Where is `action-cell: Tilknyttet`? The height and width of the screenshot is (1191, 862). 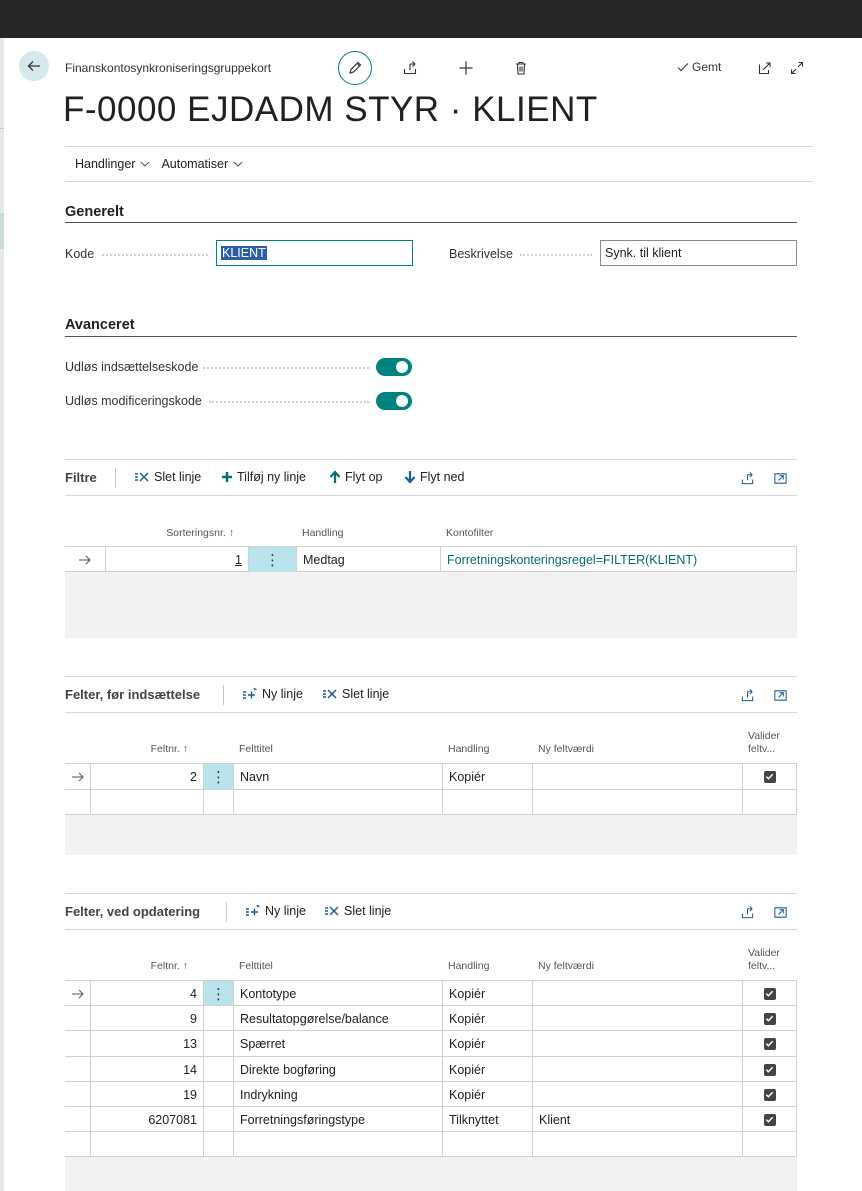
action-cell: Tilknyttet is located at coordinates (487, 1119).